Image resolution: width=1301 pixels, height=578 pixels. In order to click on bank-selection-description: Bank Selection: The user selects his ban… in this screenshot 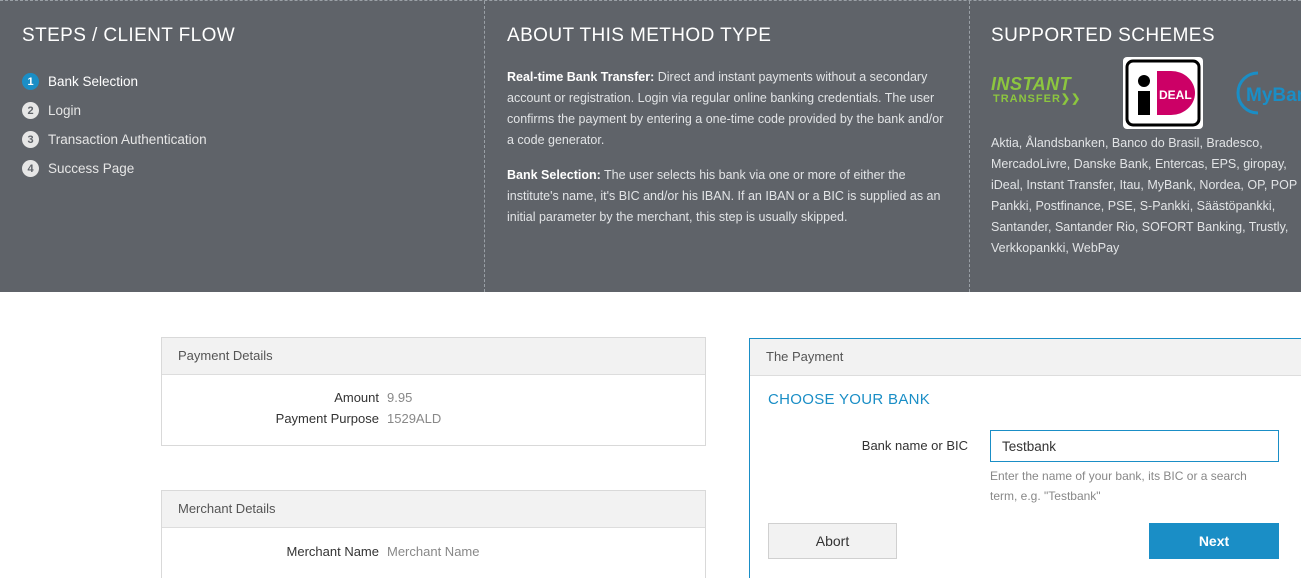, I will do `click(728, 196)`.